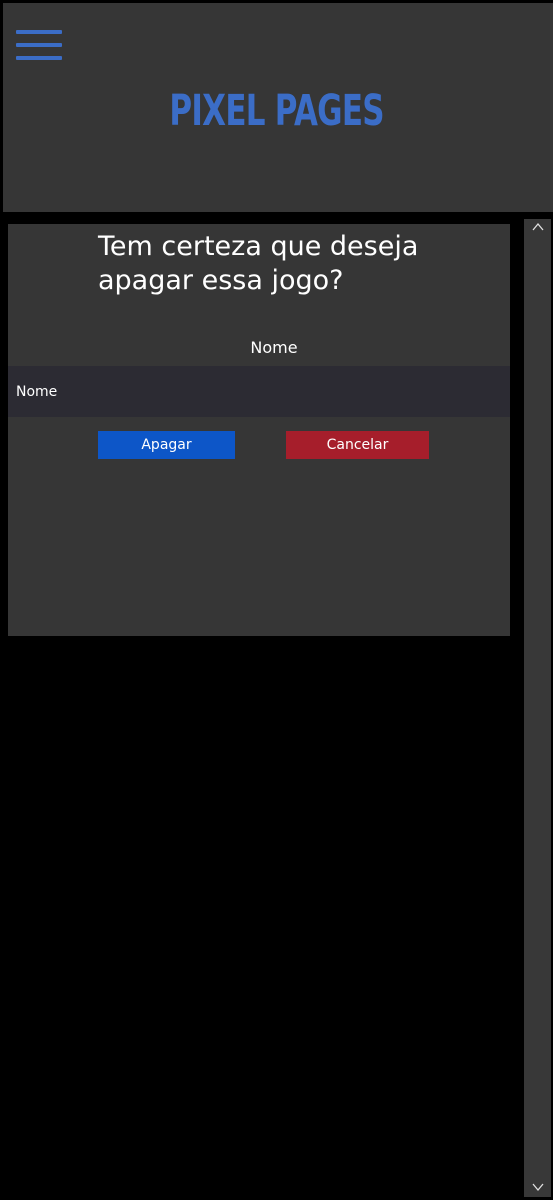 This screenshot has width=553, height=1200. Describe the element at coordinates (537, 228) in the screenshot. I see `chevron-up-icon` at that location.